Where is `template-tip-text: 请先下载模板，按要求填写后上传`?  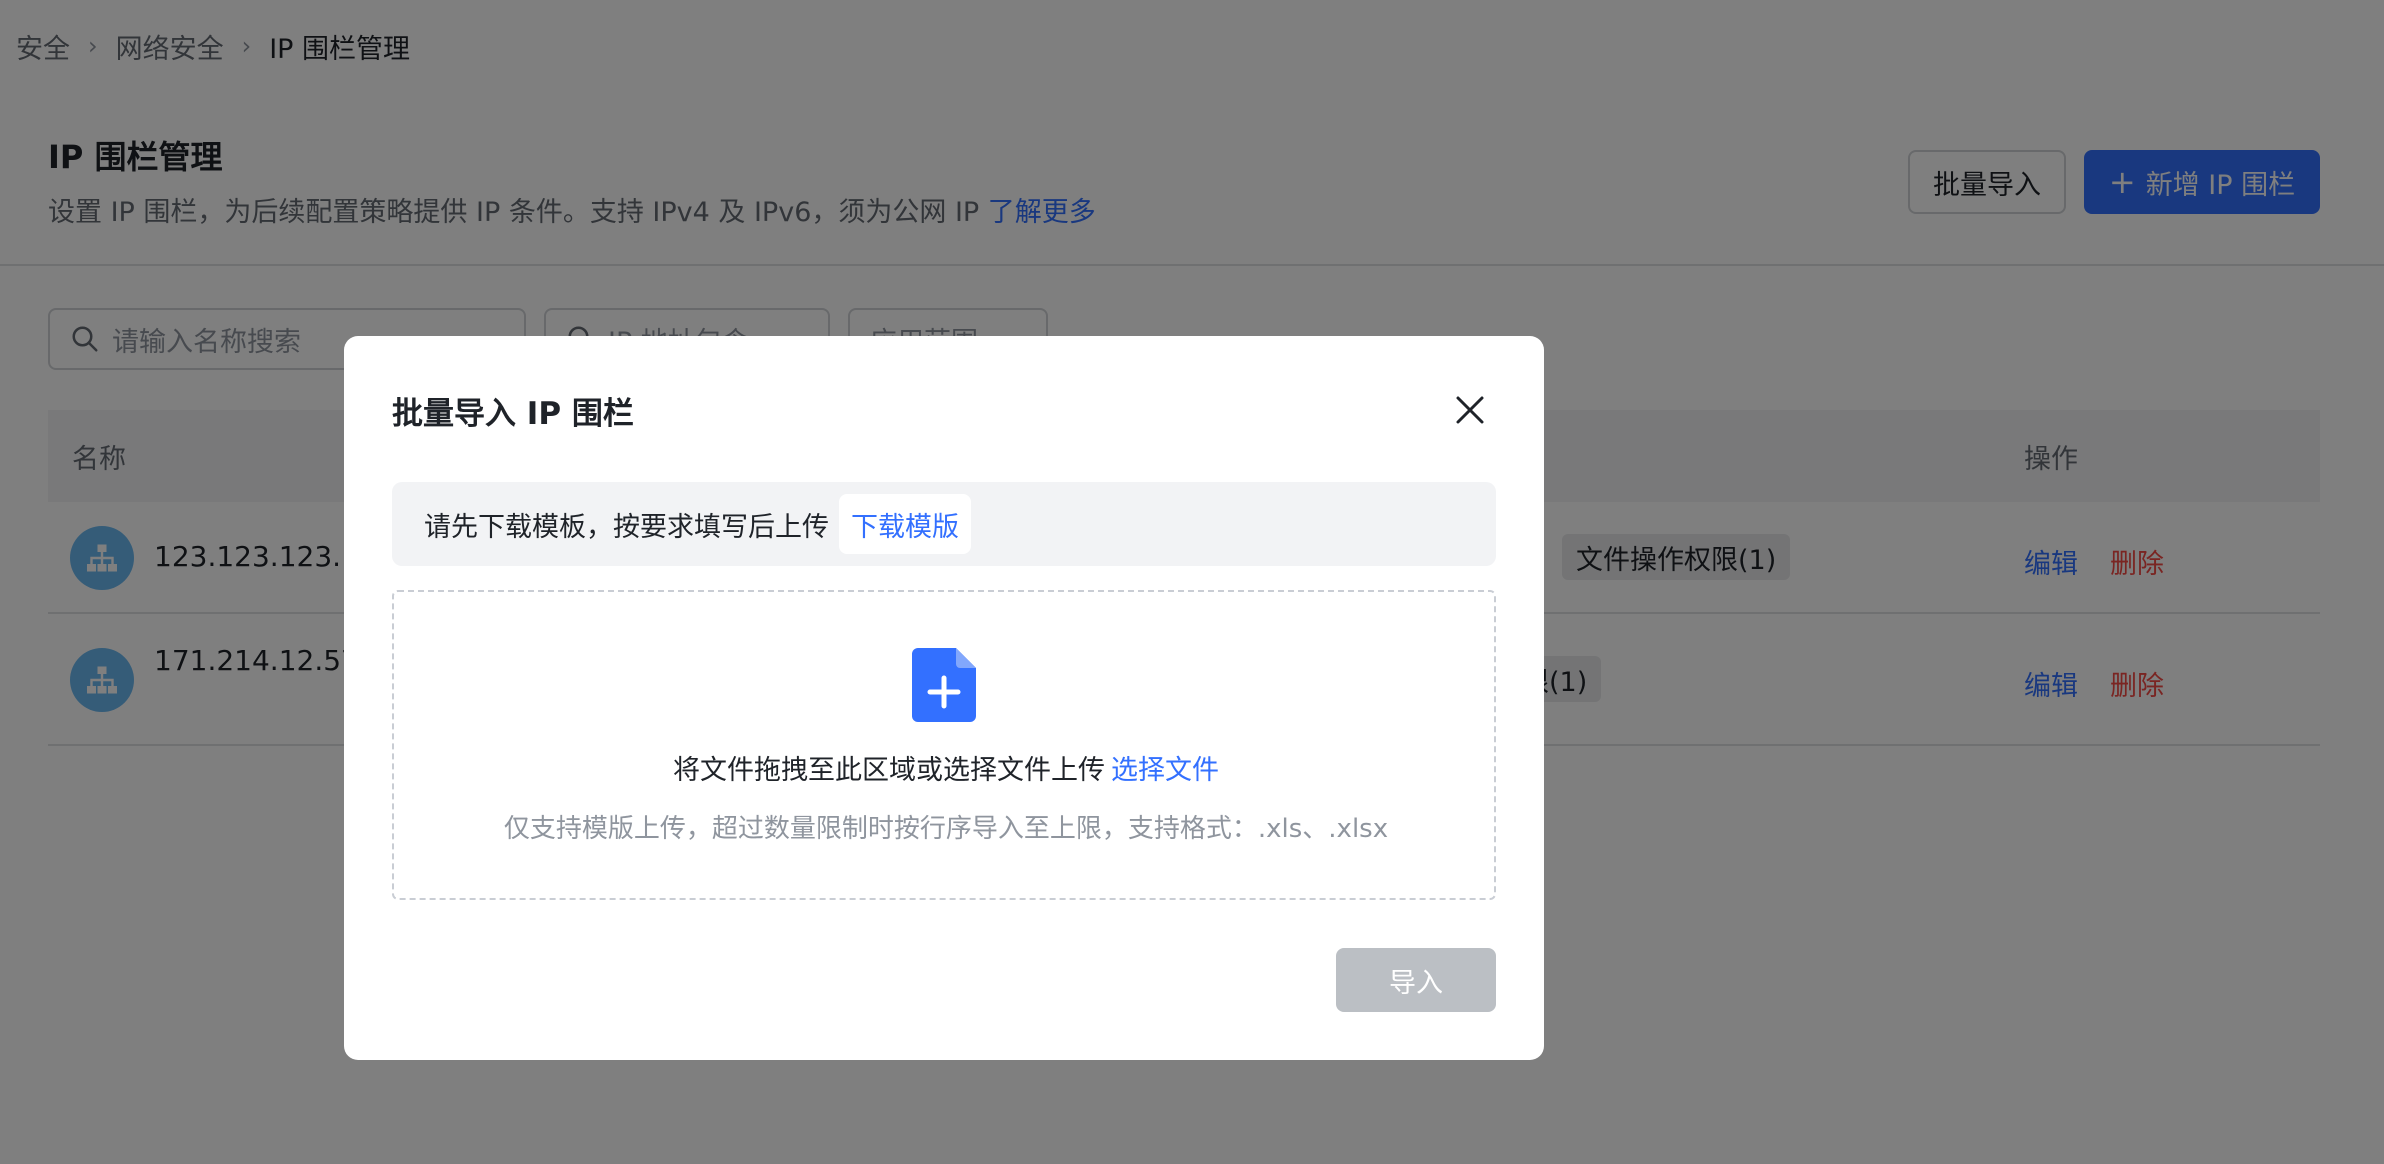 template-tip-text: 请先下载模板，按要求填写后上传 is located at coordinates (626, 527).